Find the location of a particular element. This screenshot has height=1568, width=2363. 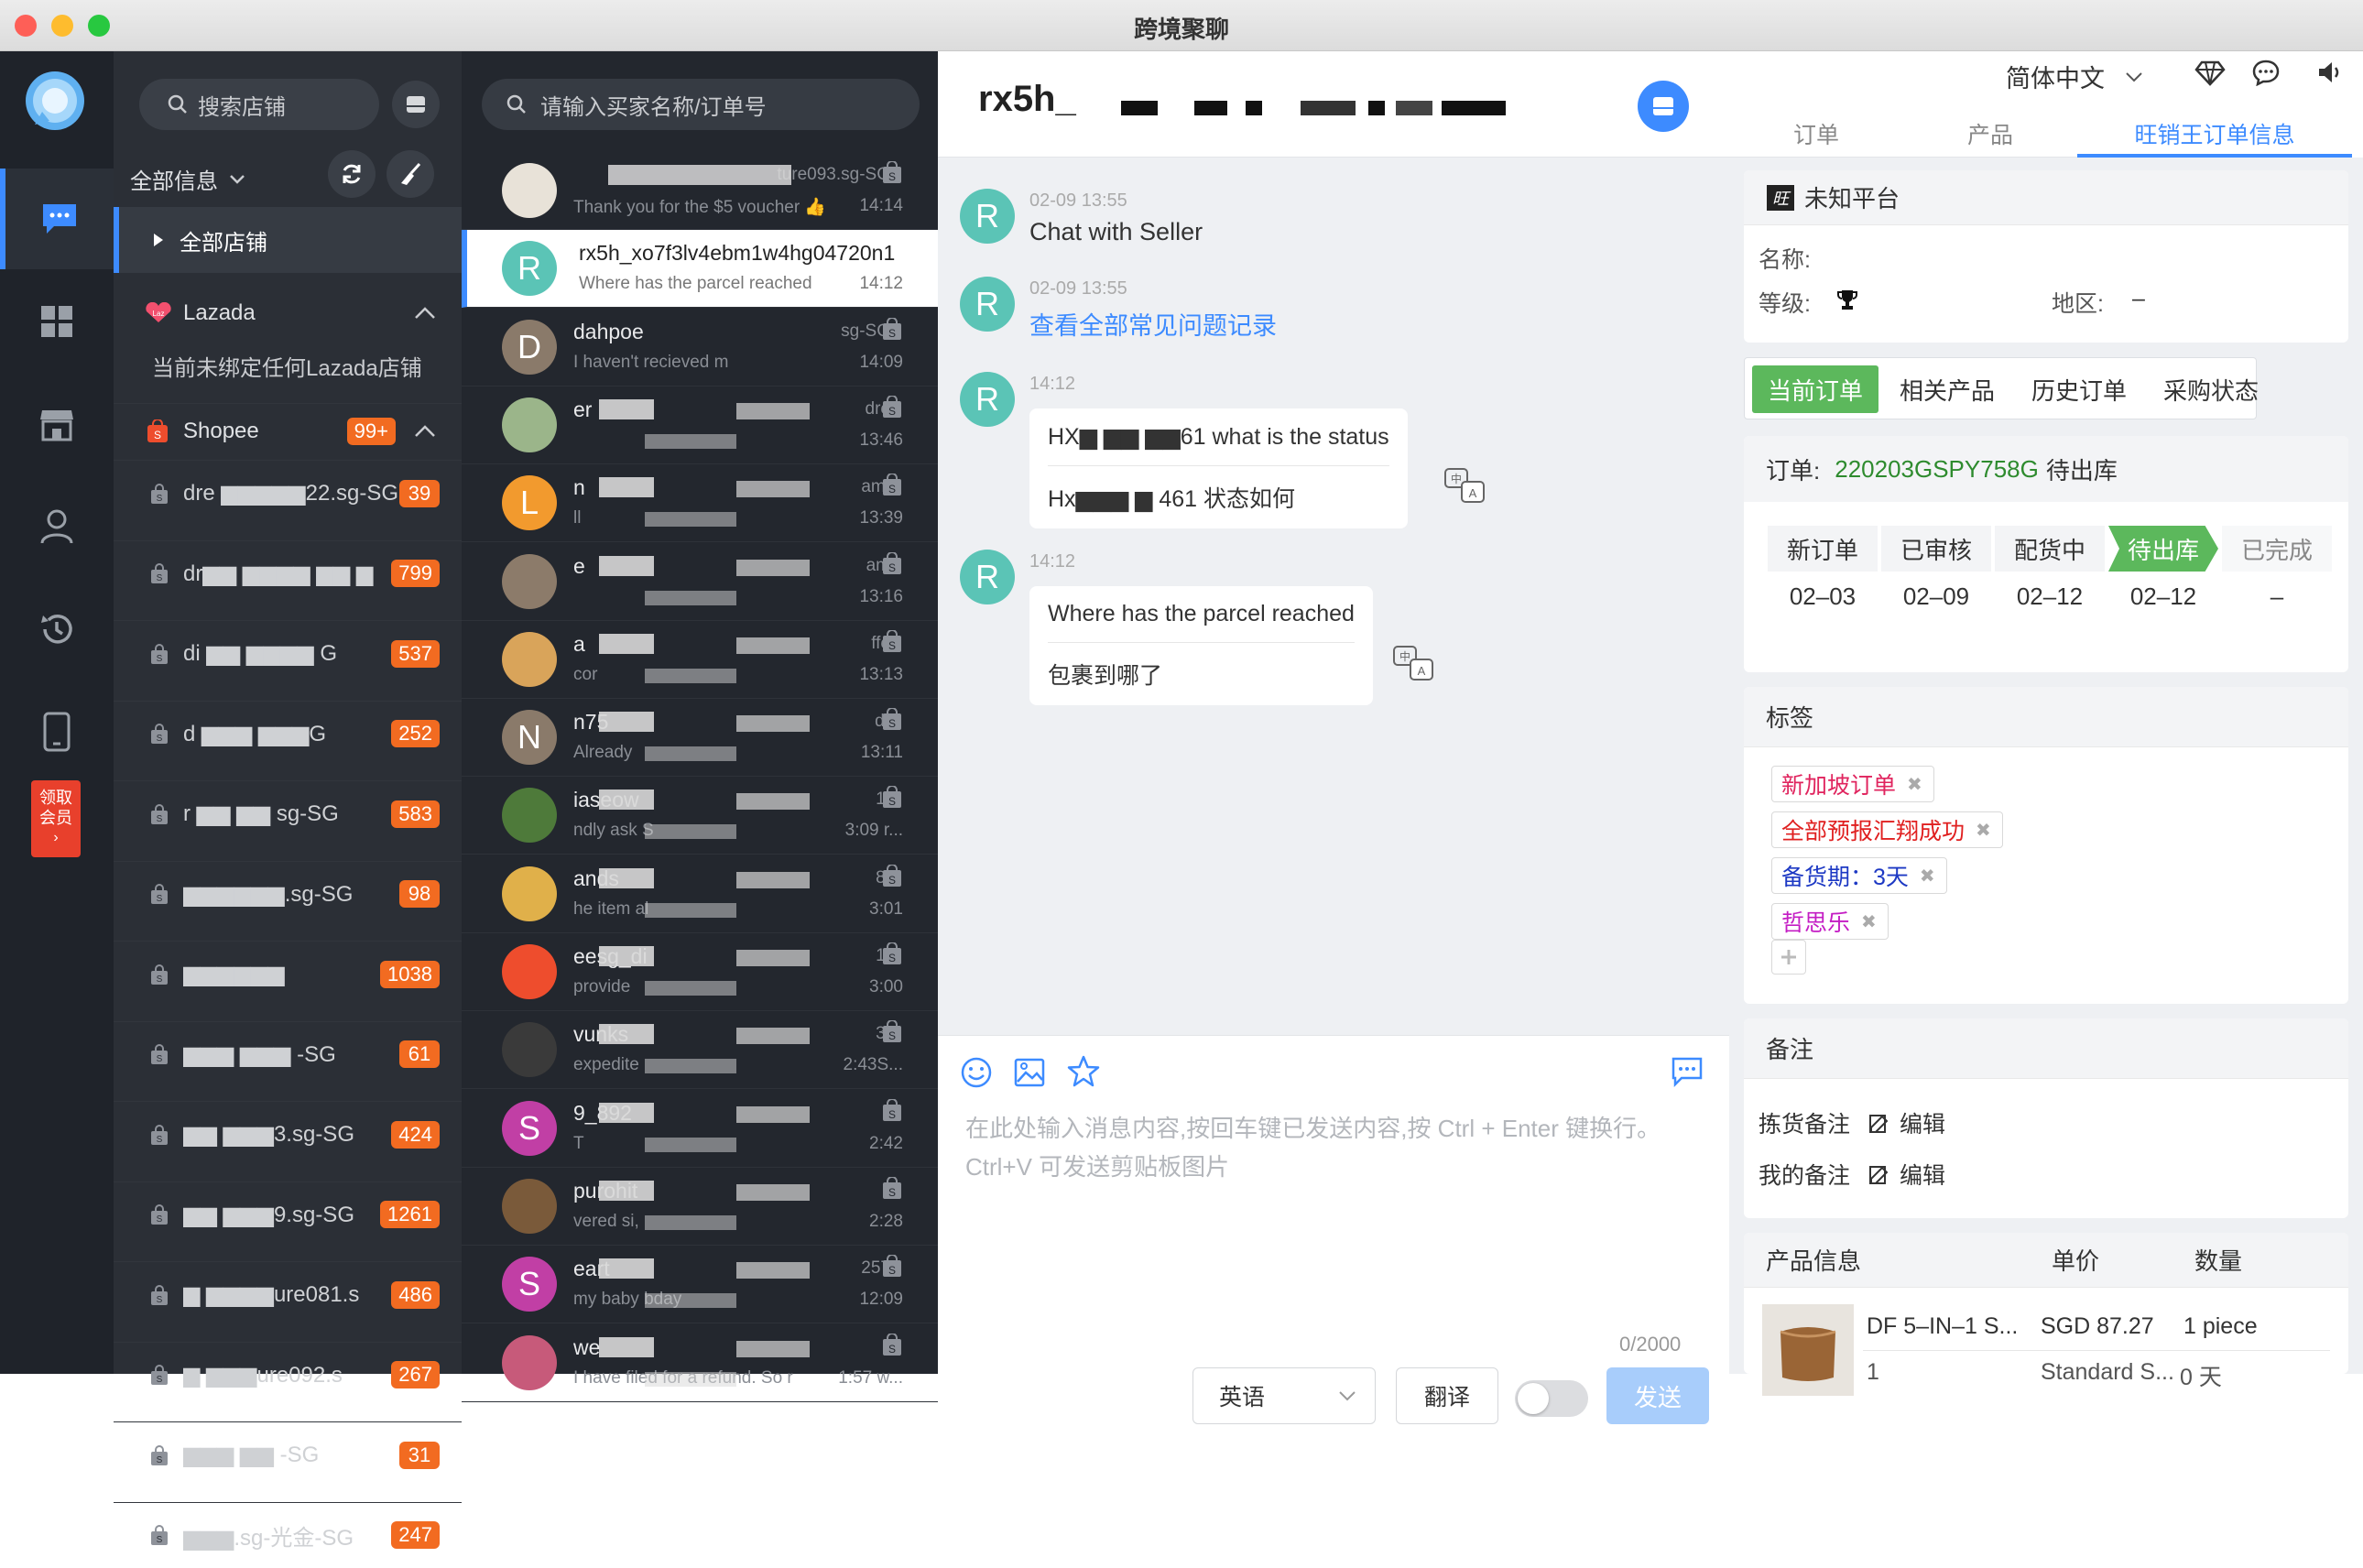

store-item: S ▆▆▆ ▆▆ -SG 31 is located at coordinates (288, 1454).